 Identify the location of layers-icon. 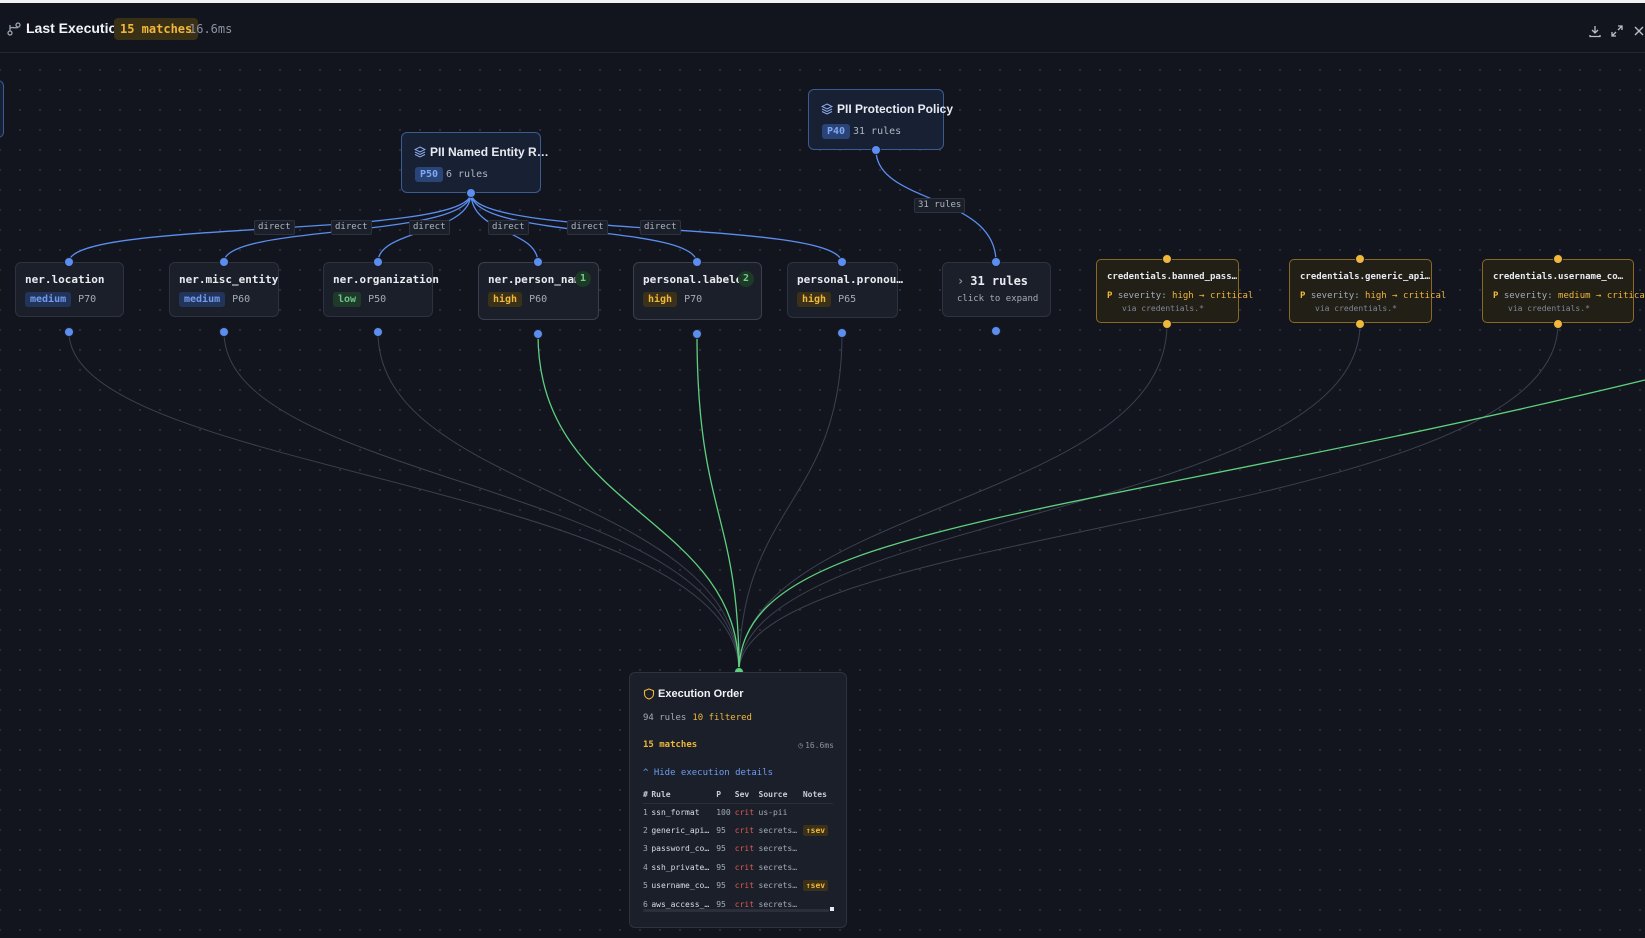
(420, 152).